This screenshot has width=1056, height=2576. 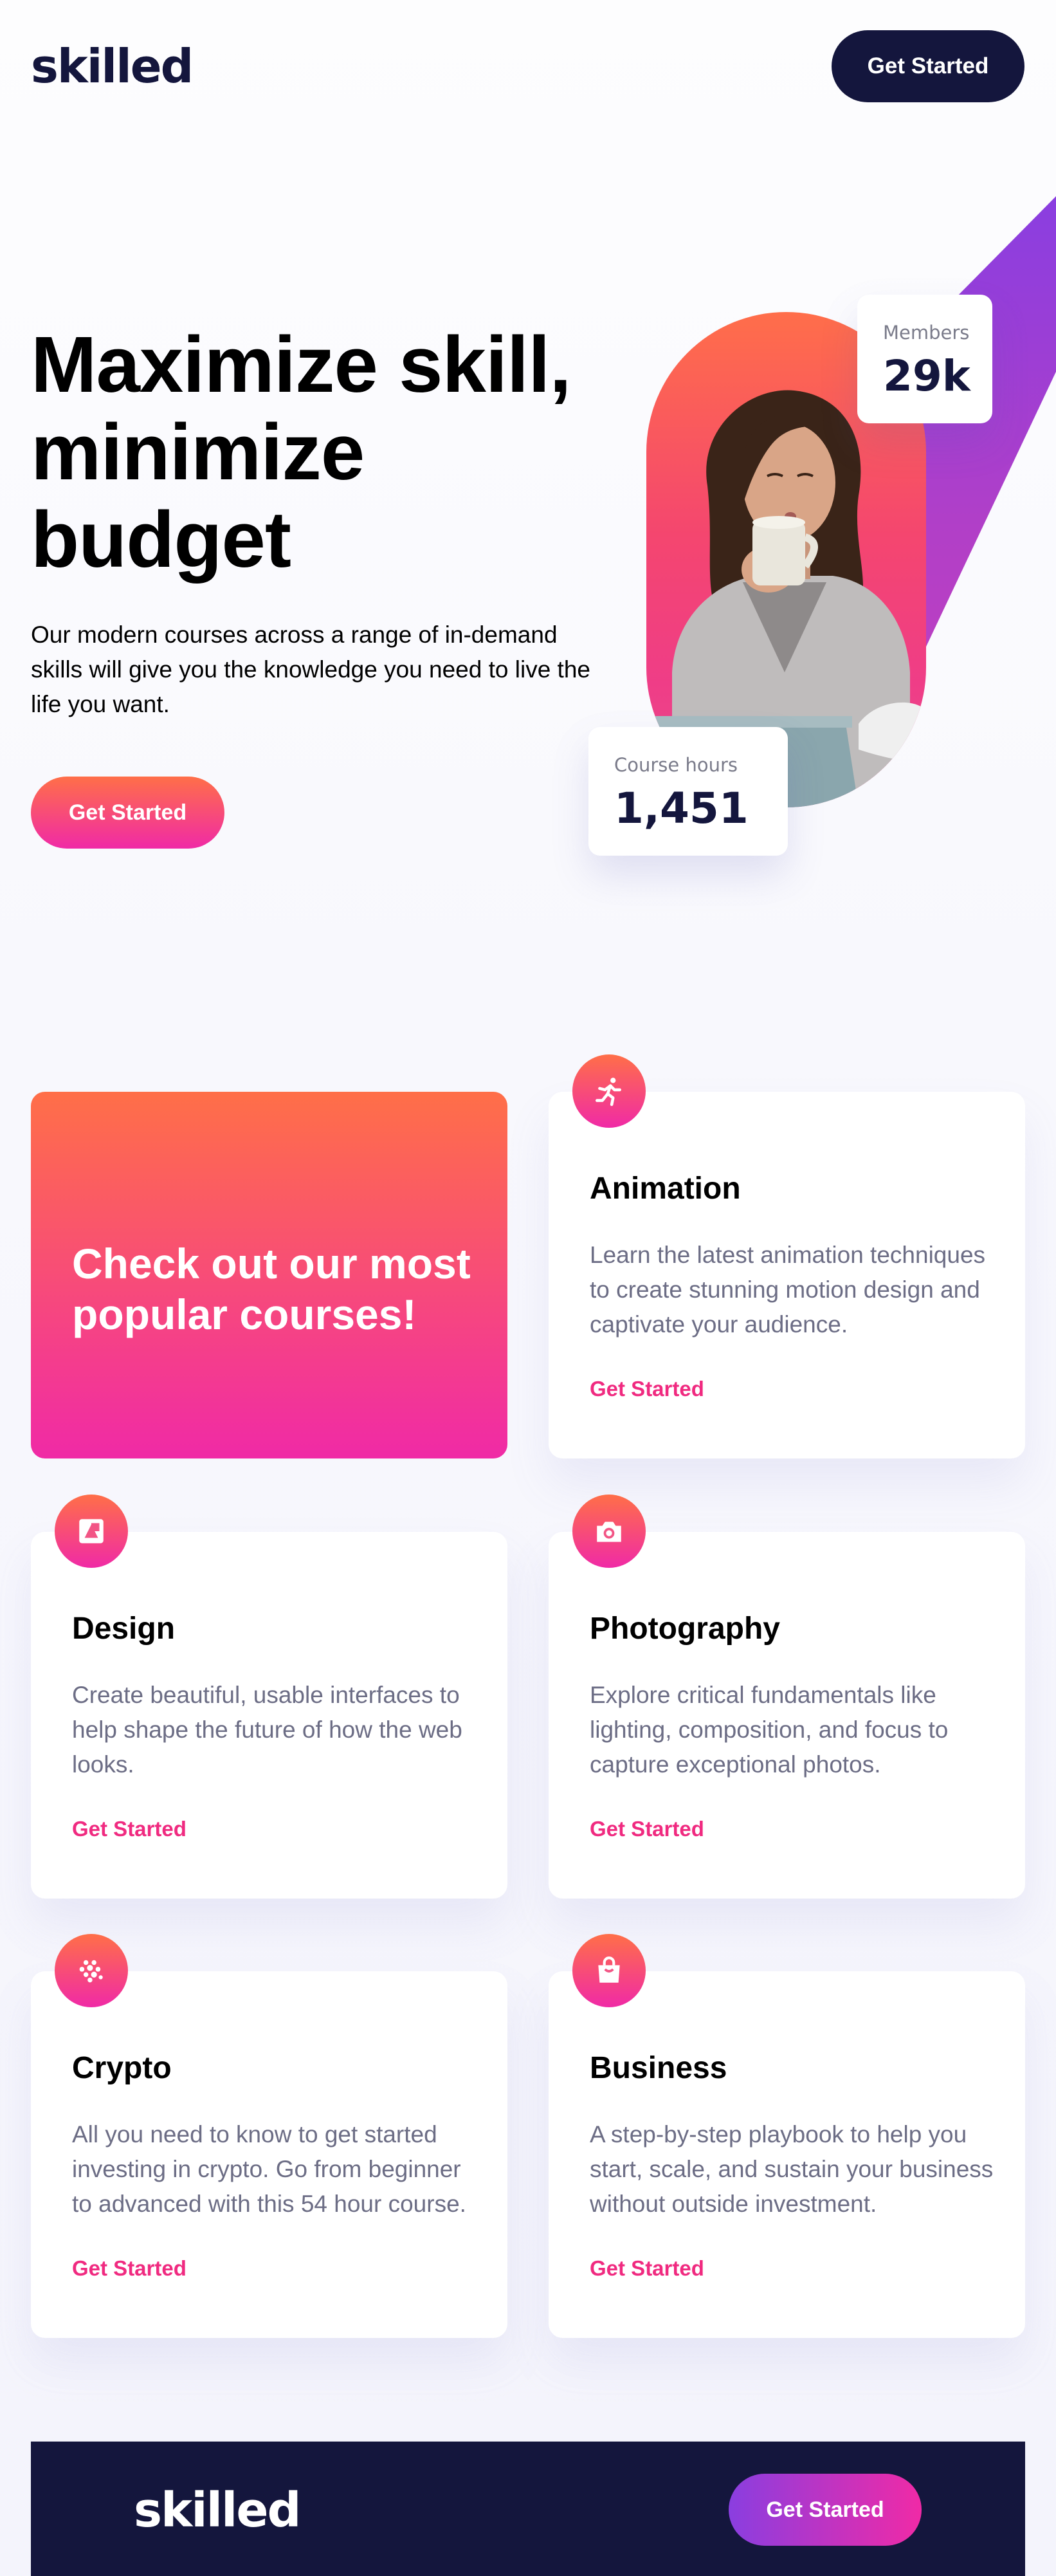 I want to click on running-person-icon, so click(x=609, y=1091).